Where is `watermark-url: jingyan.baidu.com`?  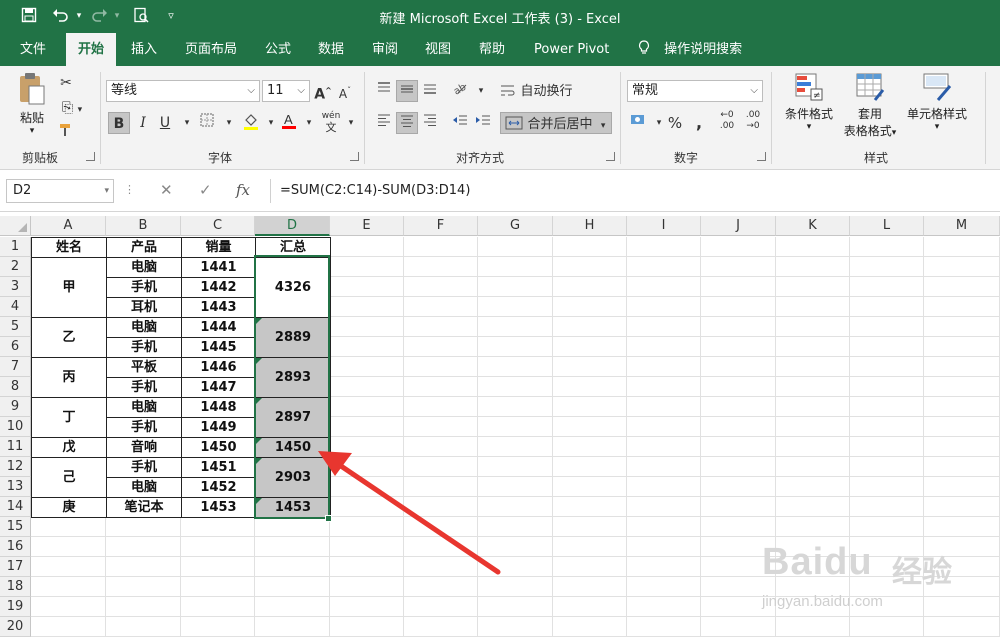 watermark-url: jingyan.baidu.com is located at coordinates (822, 601).